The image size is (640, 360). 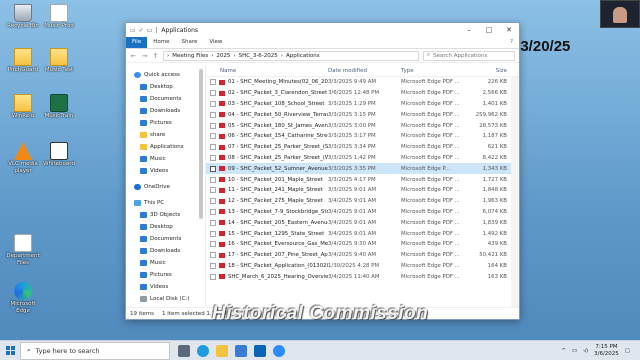 What do you see at coordinates (267, 93) in the screenshot?
I see `file-name-cell: 02 - SHC_Packet_3_Clarendon_Street` at bounding box center [267, 93].